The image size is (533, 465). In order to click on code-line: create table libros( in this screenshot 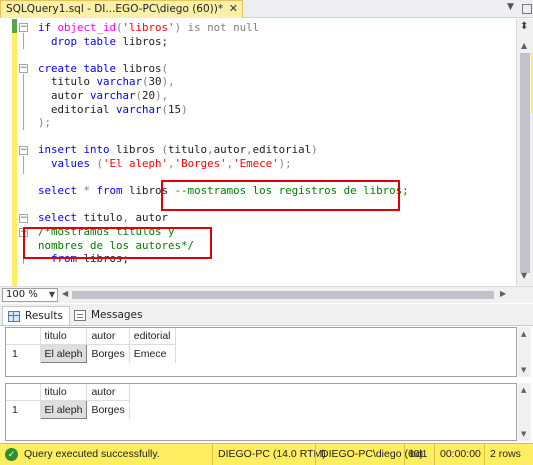, I will do `click(223, 69)`.